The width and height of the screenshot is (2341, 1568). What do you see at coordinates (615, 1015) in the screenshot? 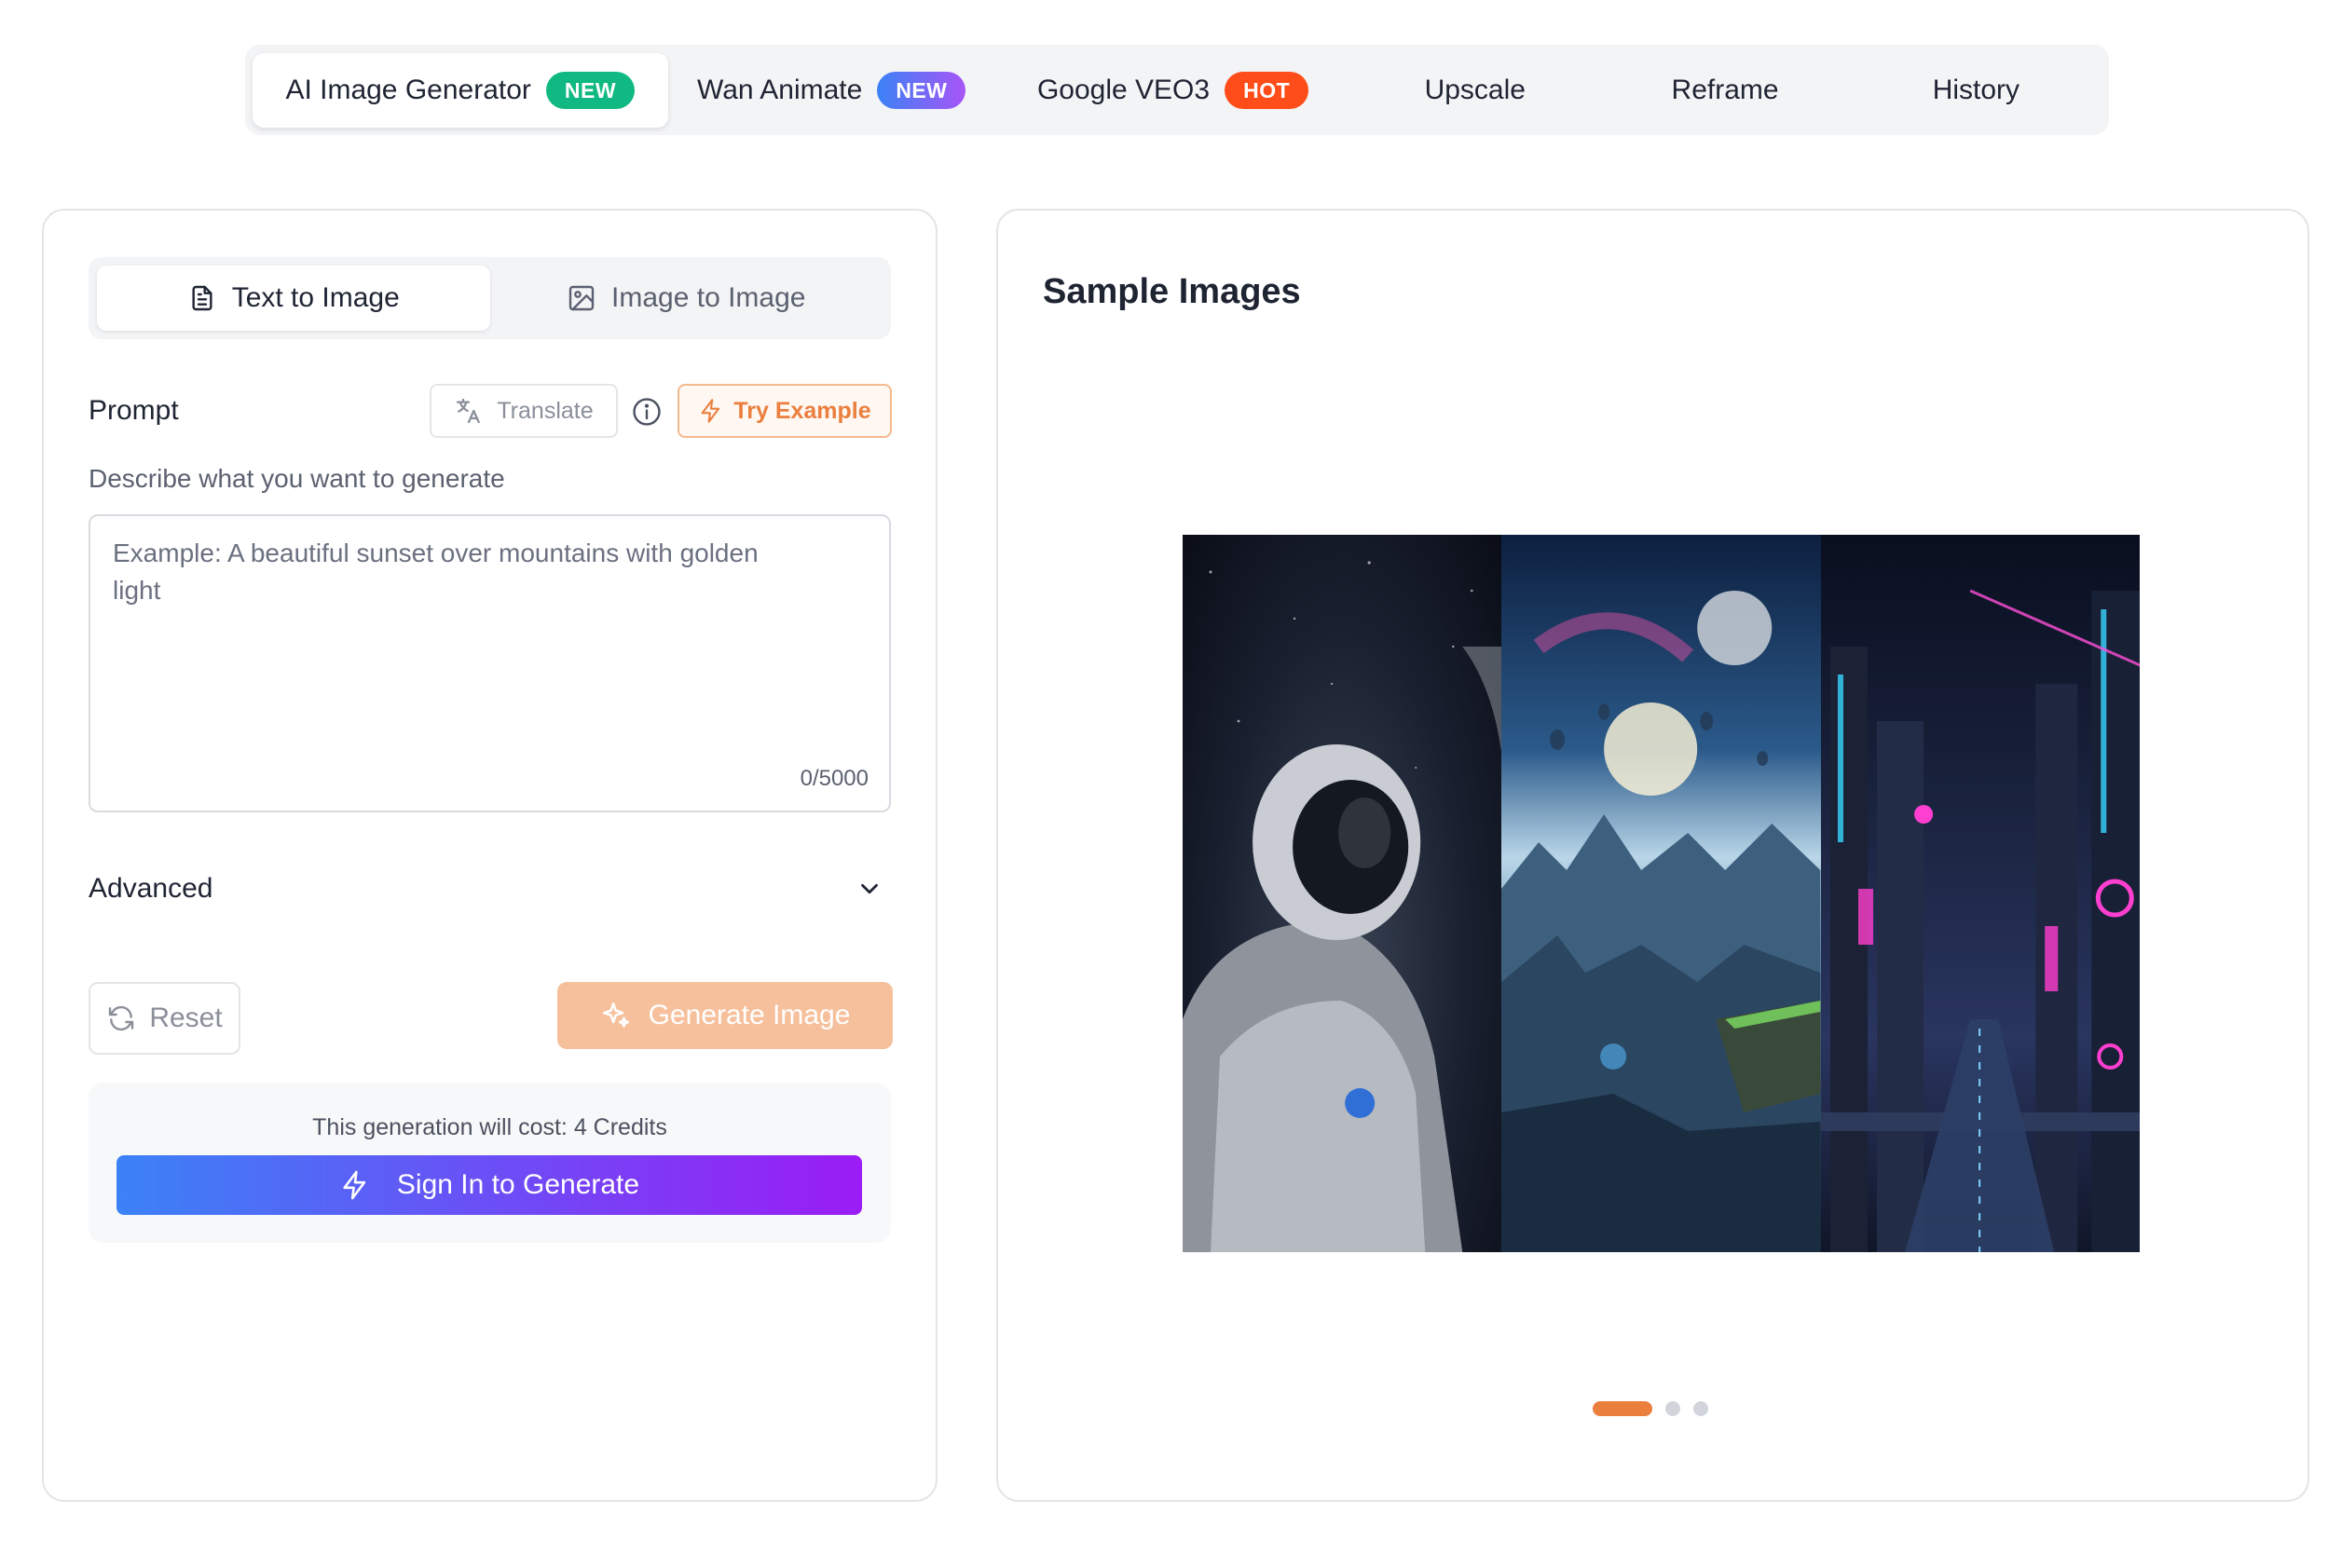
I see `sparkles-icon` at bounding box center [615, 1015].